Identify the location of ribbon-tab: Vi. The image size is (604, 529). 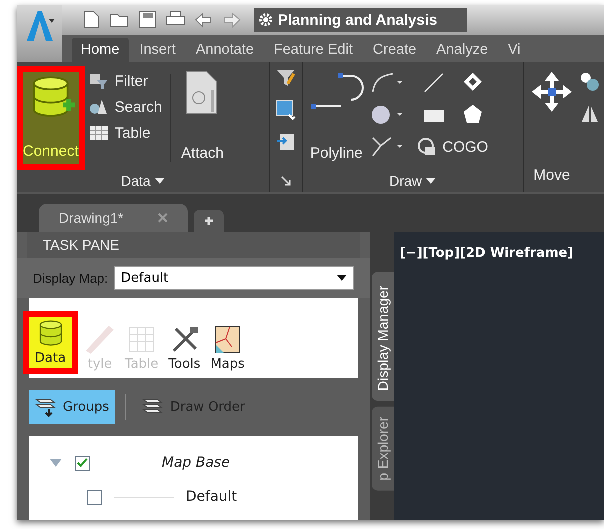
(514, 50).